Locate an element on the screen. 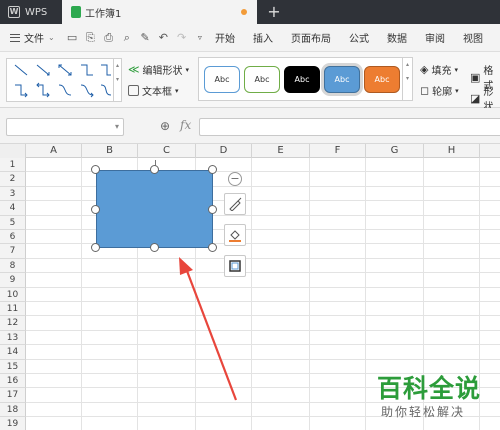 This screenshot has height=430, width=500. watermark-title: 百科全说 is located at coordinates (429, 388).